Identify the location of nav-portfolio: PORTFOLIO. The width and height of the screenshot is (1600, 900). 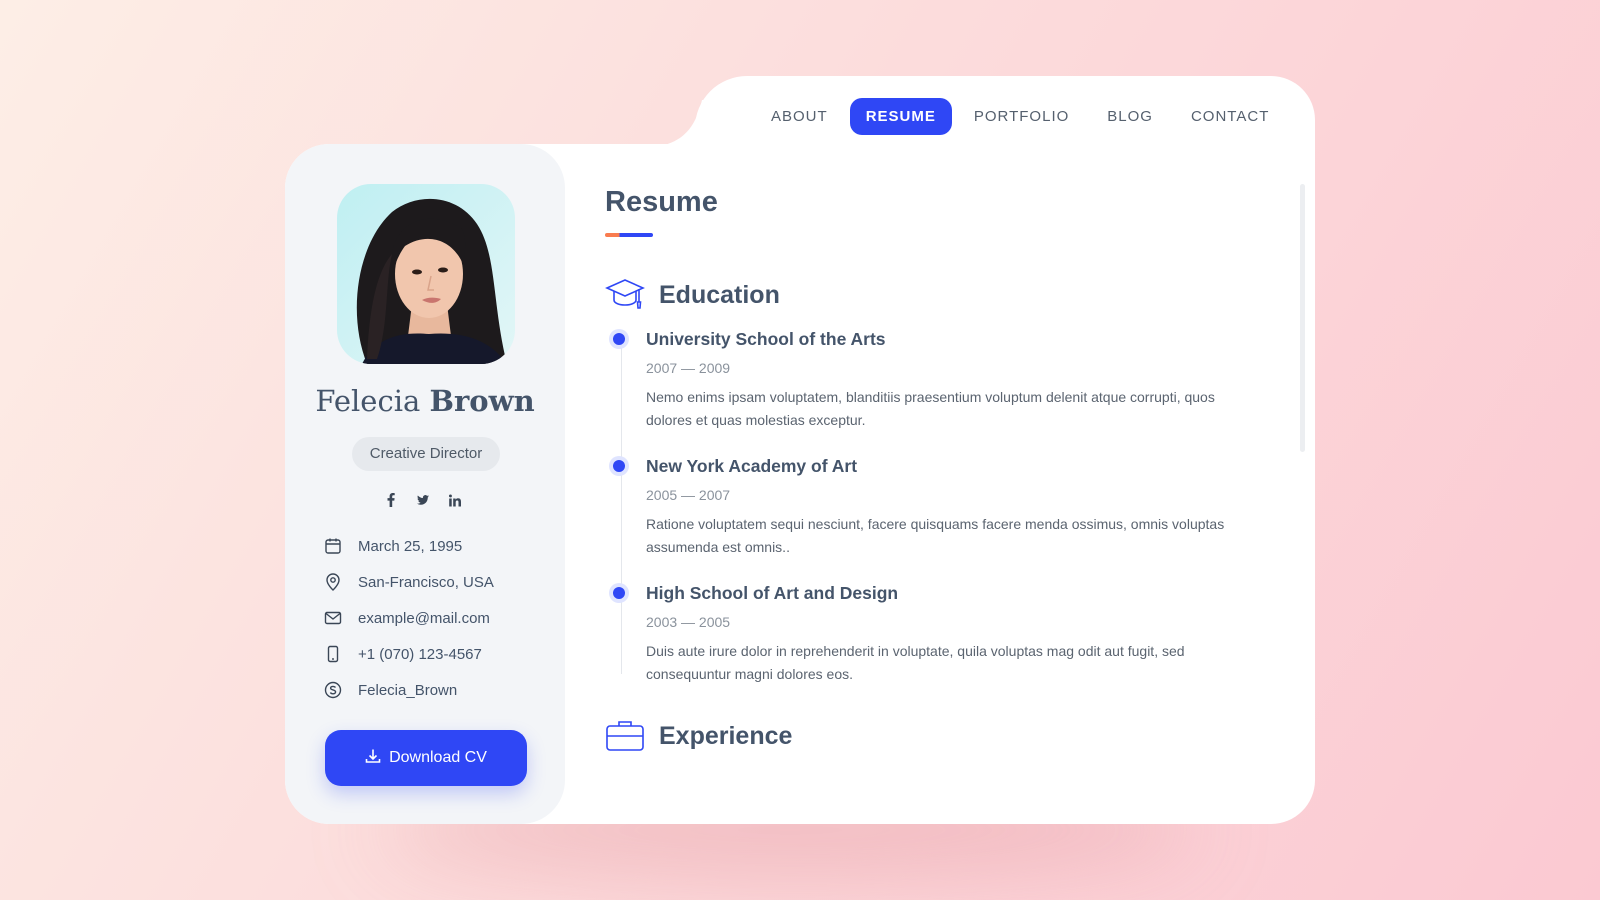
(1021, 116).